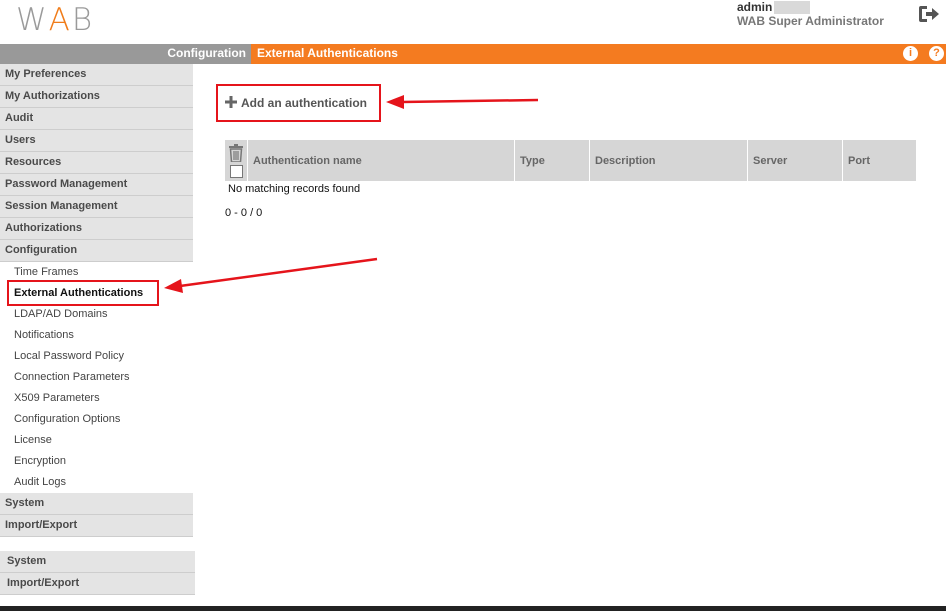  I want to click on bottom-edge-bar, so click(473, 608).